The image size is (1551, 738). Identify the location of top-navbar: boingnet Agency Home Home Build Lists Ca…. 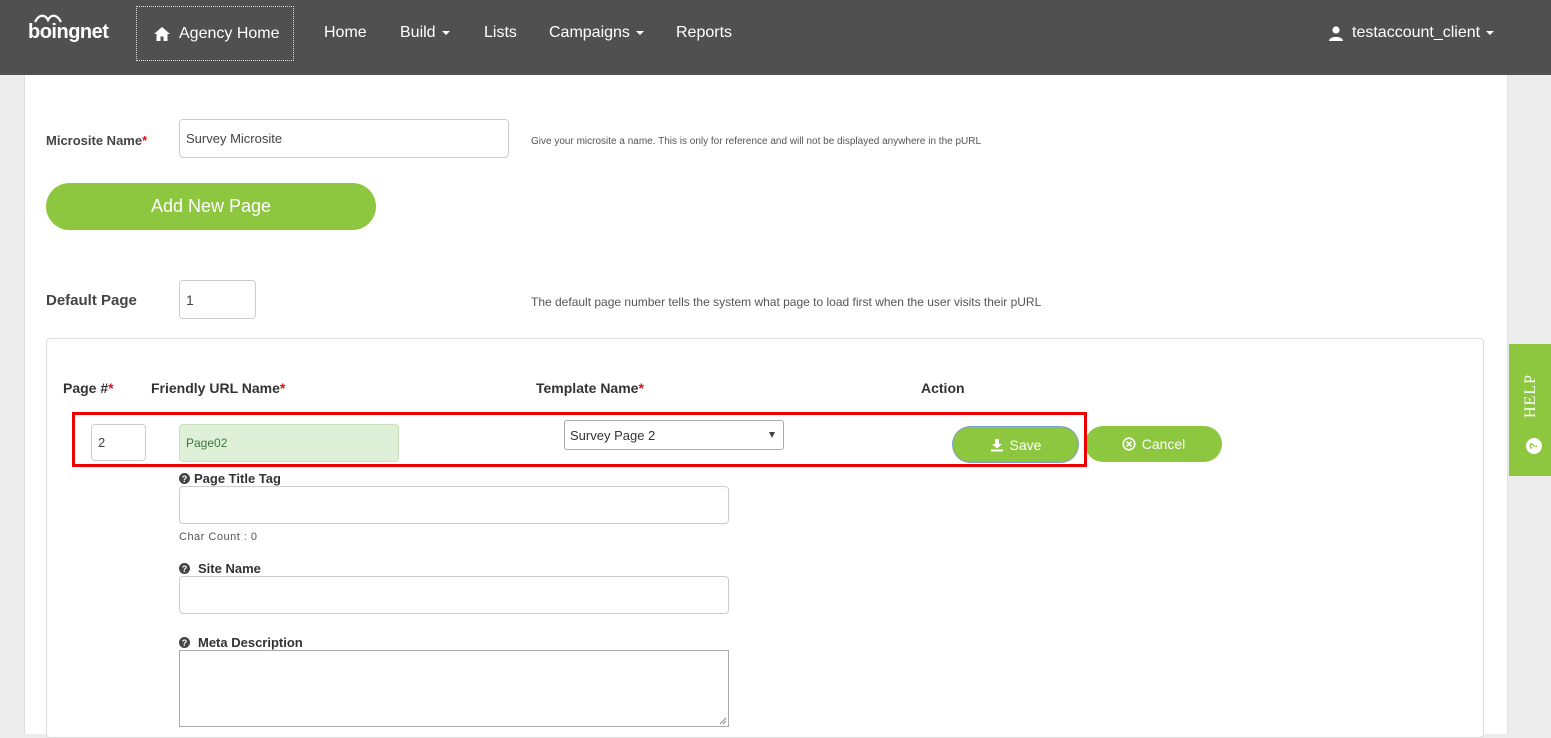
(775, 37).